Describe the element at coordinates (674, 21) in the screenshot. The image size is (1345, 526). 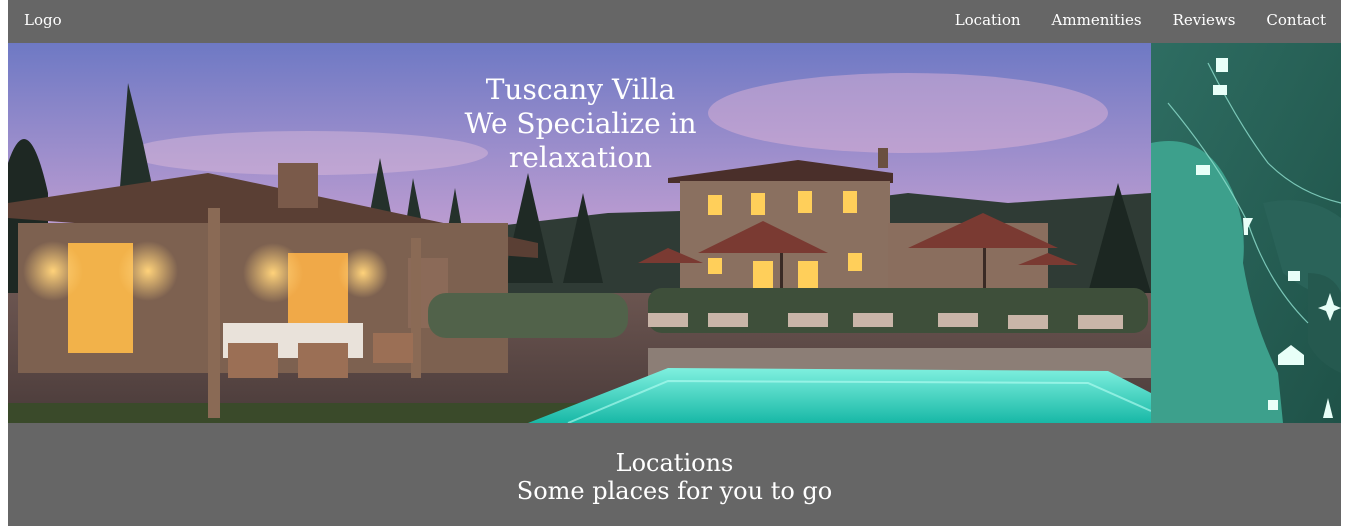
I see `navbar: Logo Location Ammenities Reviews Contact` at that location.